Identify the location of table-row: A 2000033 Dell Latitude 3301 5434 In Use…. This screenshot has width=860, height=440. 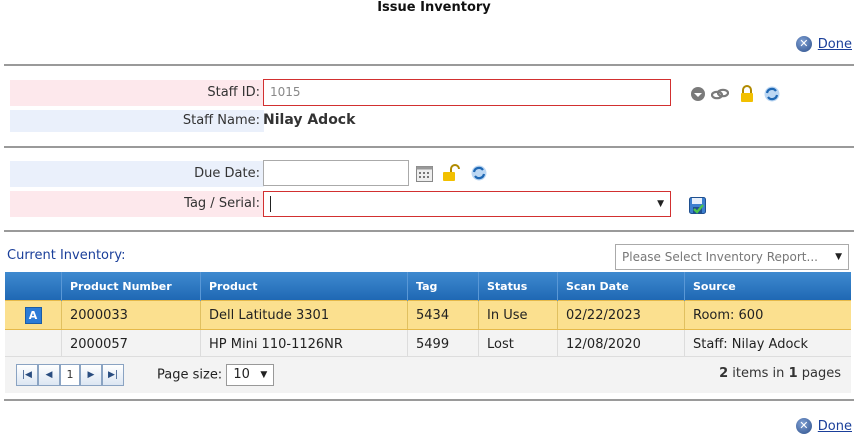
(428, 315).